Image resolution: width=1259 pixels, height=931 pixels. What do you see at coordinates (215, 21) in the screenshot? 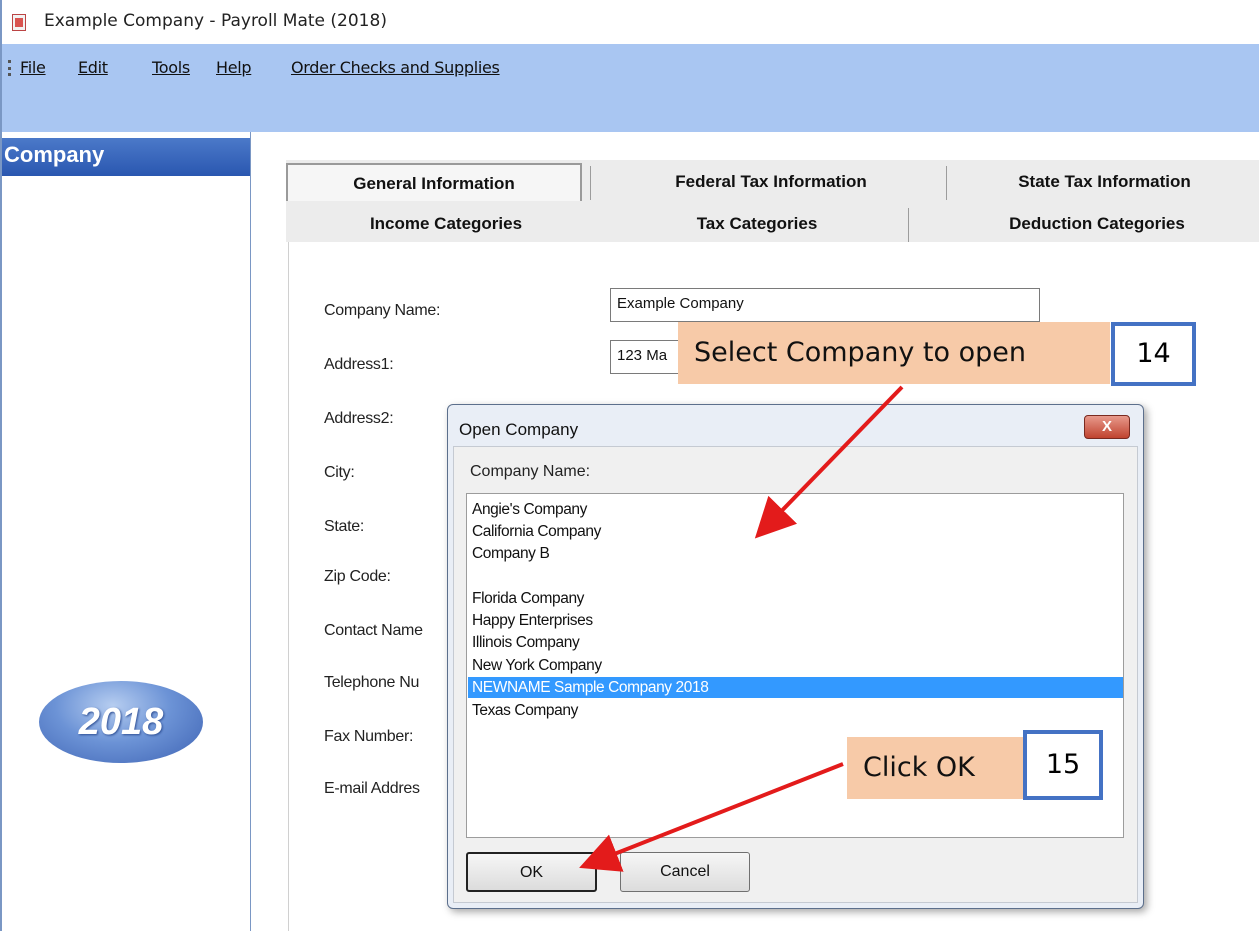
I see `window-title: Example Company - Payroll Mate (2018)` at bounding box center [215, 21].